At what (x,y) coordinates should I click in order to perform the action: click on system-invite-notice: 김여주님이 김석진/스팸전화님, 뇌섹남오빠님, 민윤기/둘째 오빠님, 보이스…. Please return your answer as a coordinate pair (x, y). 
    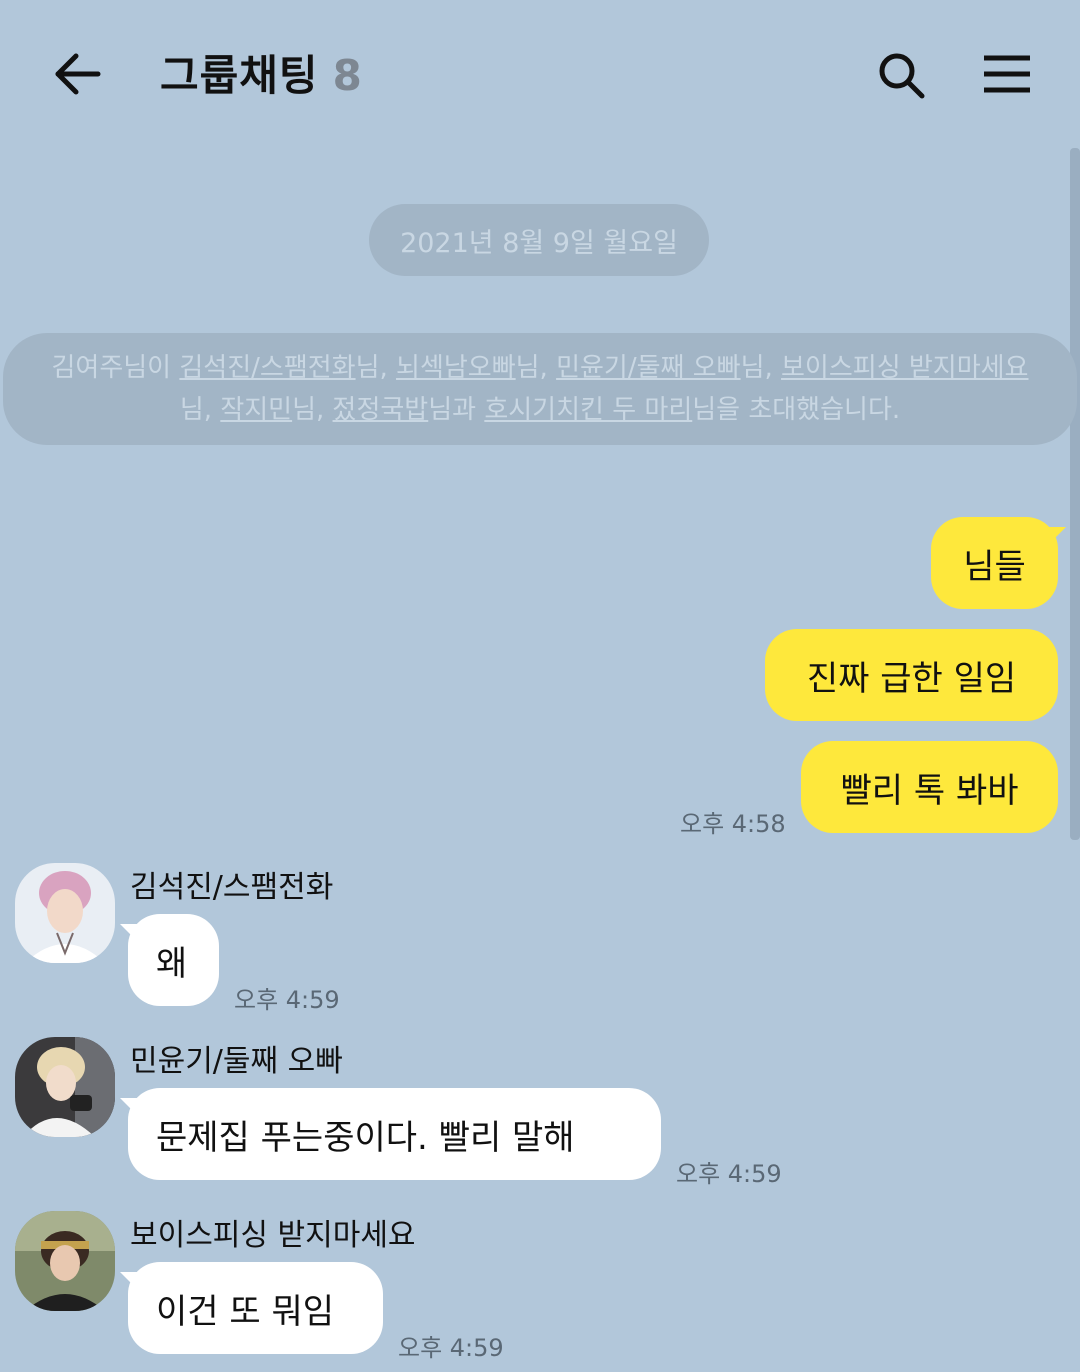
    Looking at the image, I should click on (540, 389).